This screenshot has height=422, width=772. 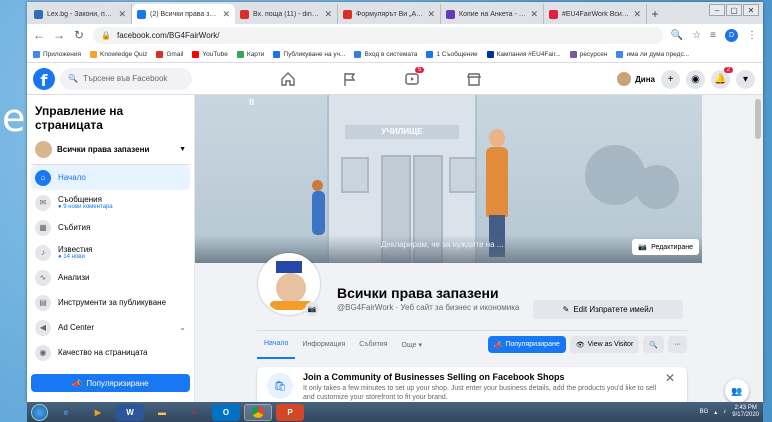 What do you see at coordinates (318, 213) in the screenshot?
I see `child-figure` at bounding box center [318, 213].